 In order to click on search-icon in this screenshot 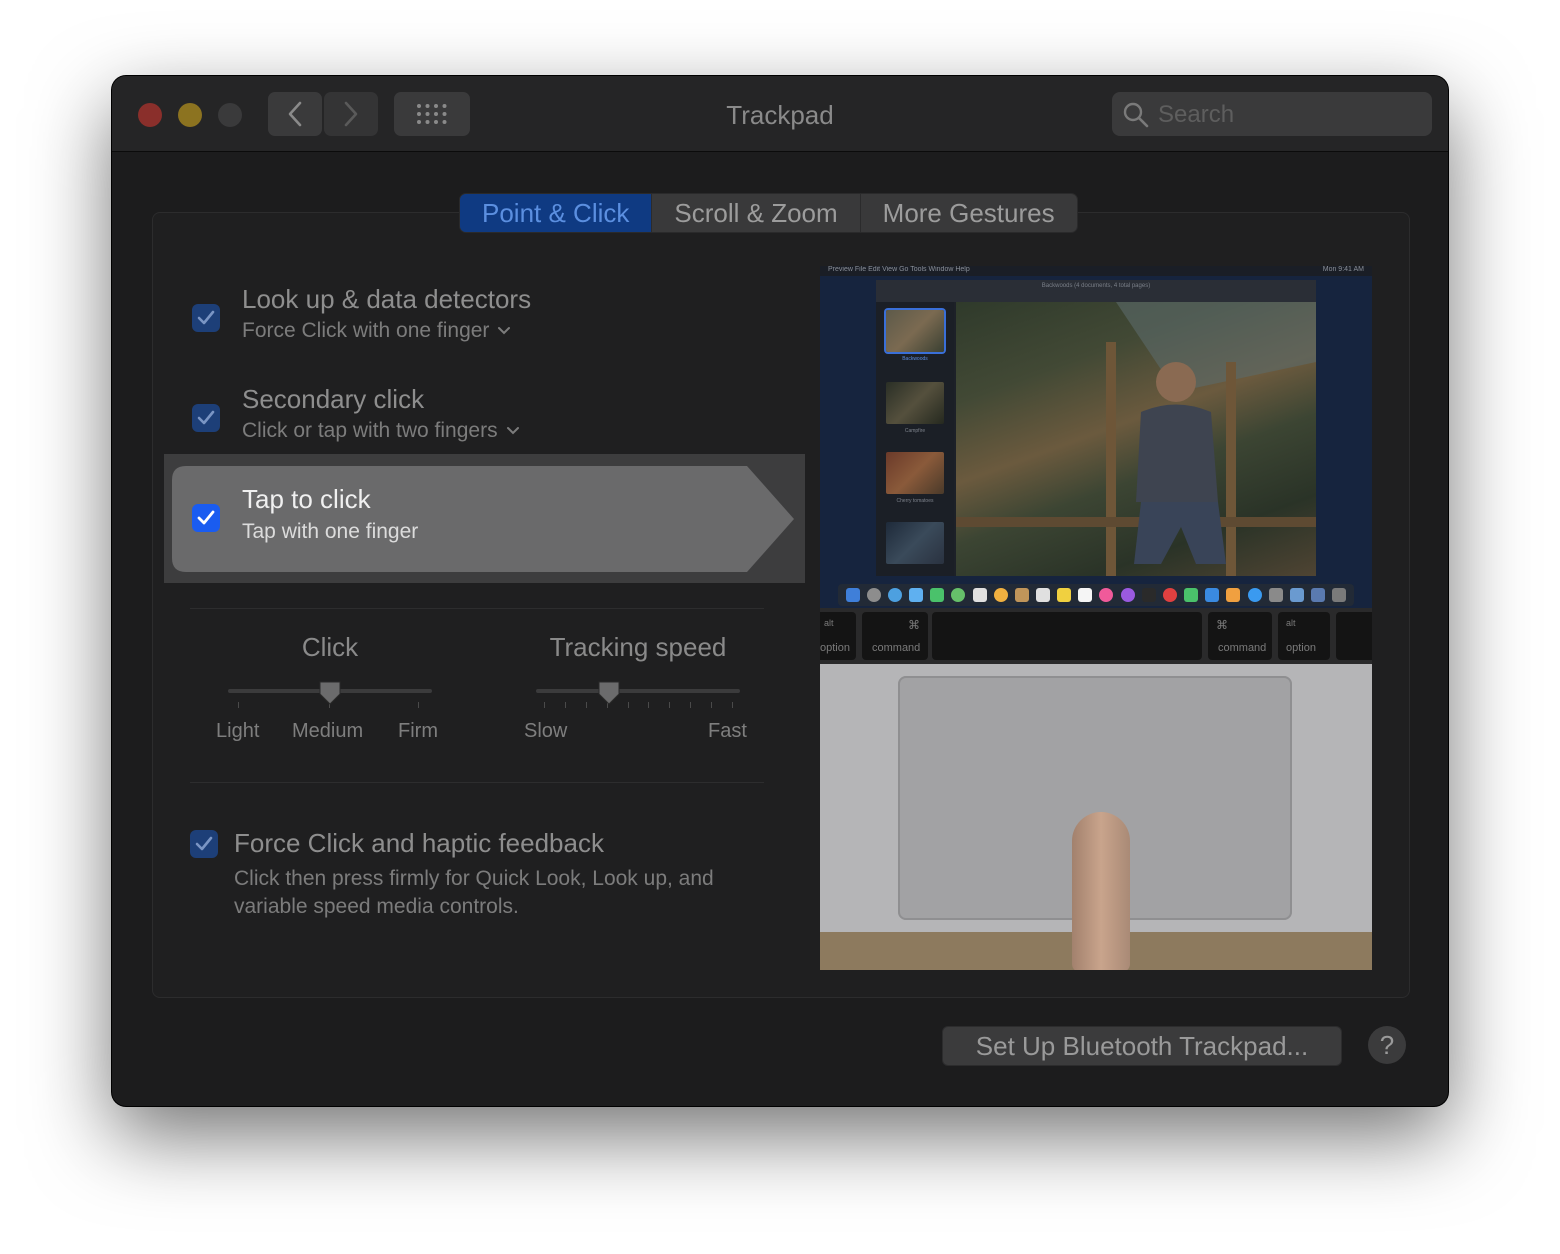, I will do `click(1136, 115)`.